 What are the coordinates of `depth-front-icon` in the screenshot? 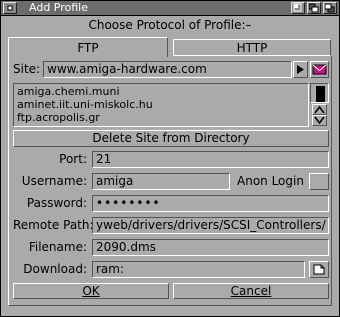 It's located at (330, 8).